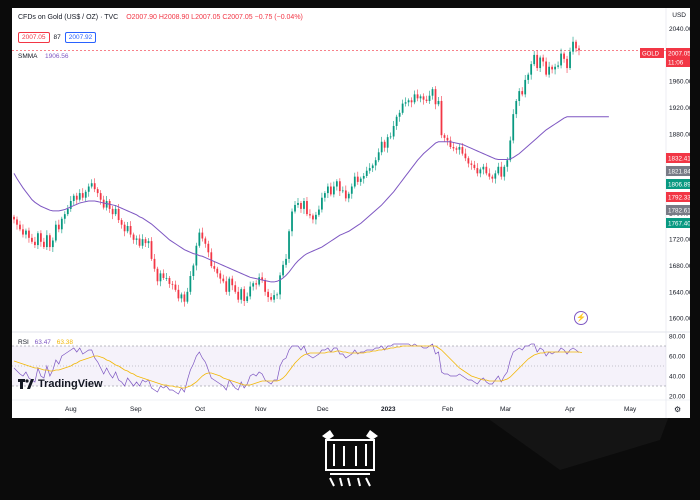  I want to click on time-tick-label: Nov, so click(261, 409).